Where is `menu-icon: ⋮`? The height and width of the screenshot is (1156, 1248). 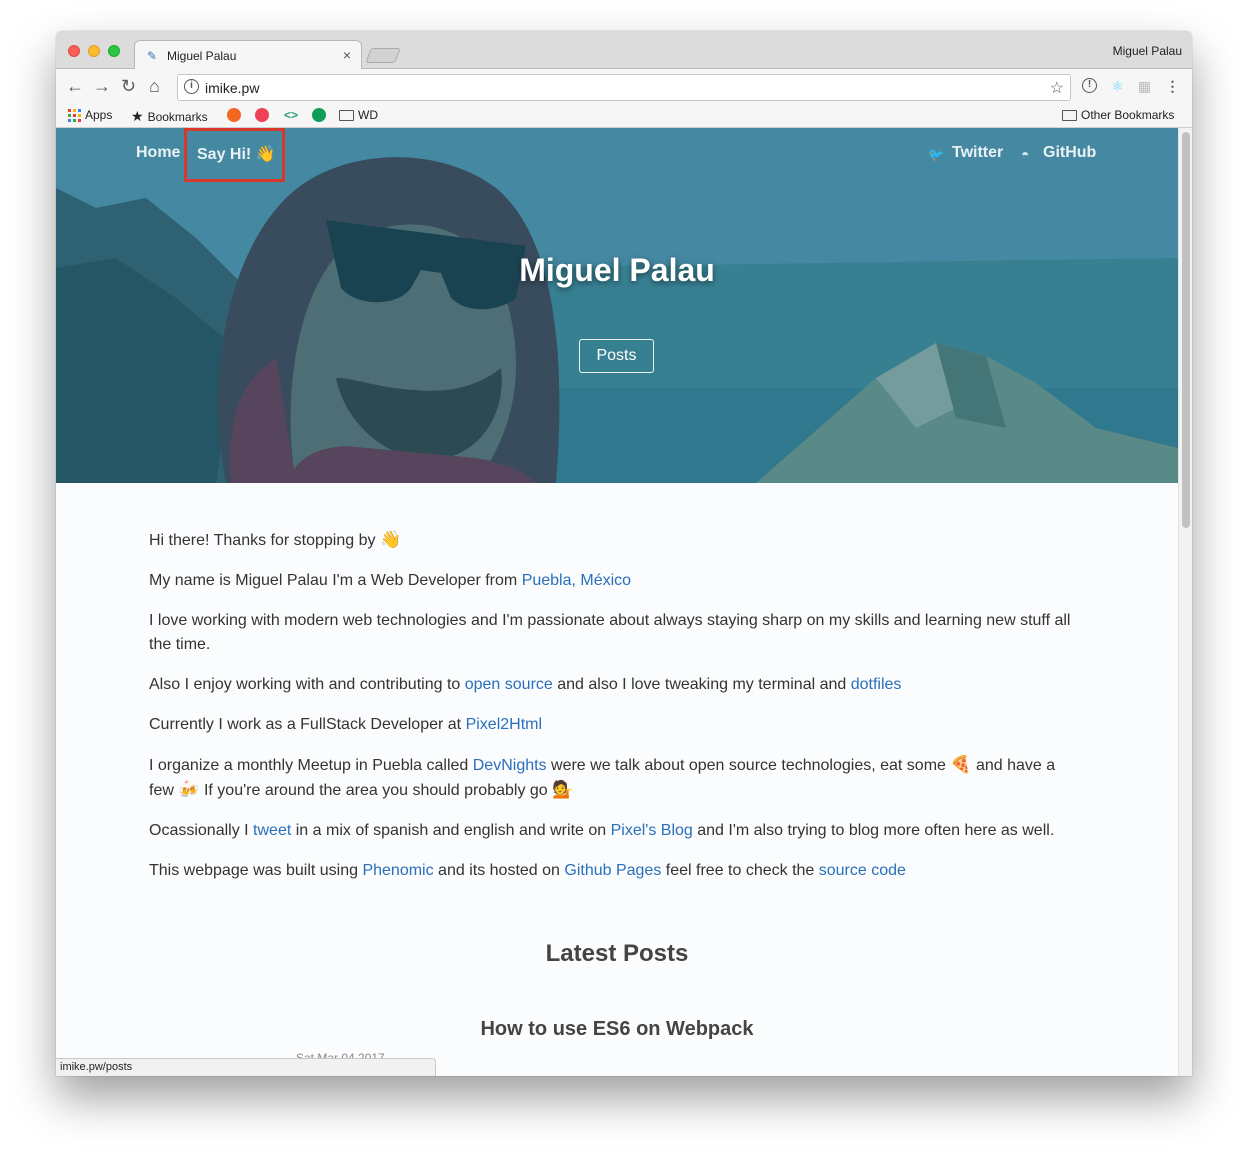 menu-icon: ⋮ is located at coordinates (1172, 86).